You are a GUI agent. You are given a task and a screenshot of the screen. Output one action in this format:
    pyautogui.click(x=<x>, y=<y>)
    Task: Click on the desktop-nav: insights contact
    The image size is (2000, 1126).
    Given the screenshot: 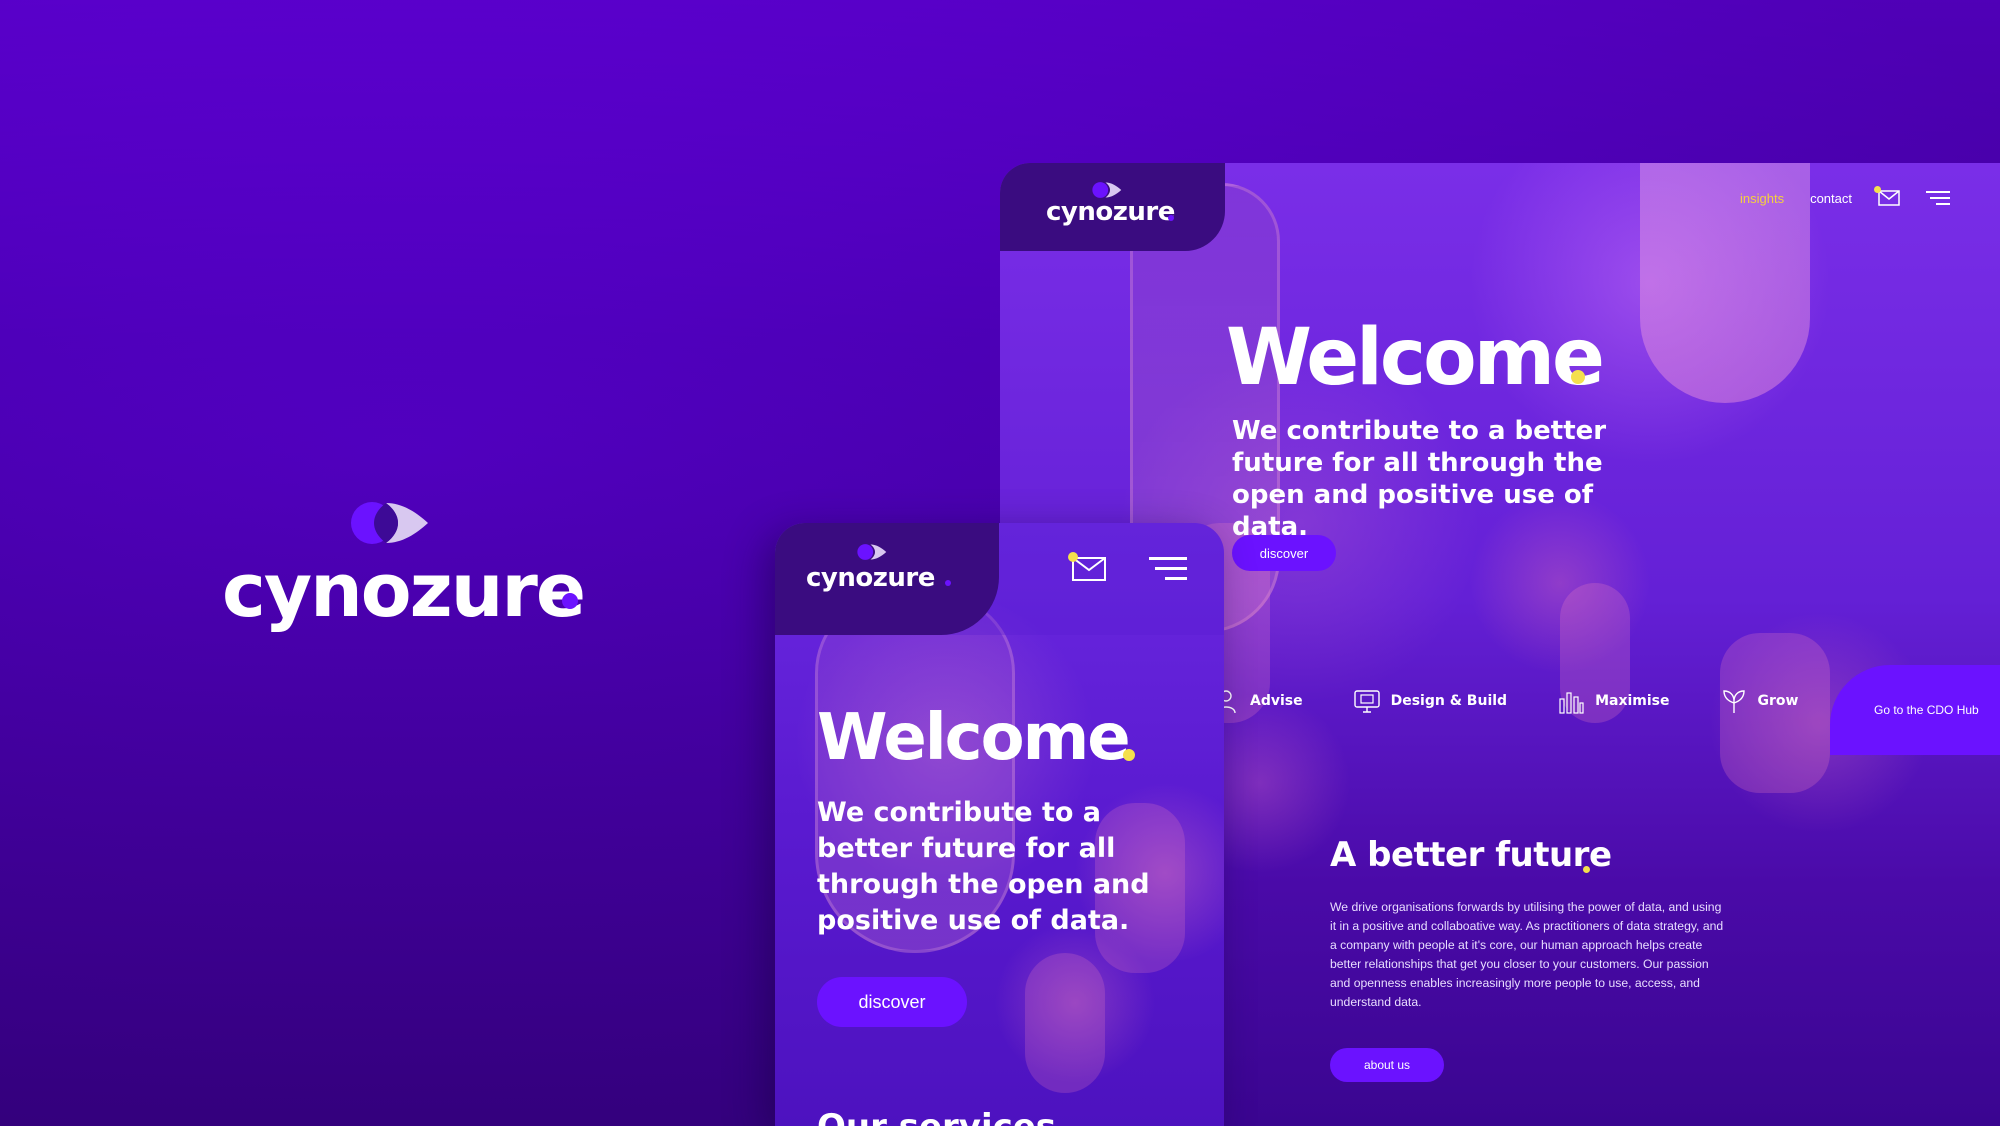 What is the action you would take?
    pyautogui.click(x=1845, y=196)
    